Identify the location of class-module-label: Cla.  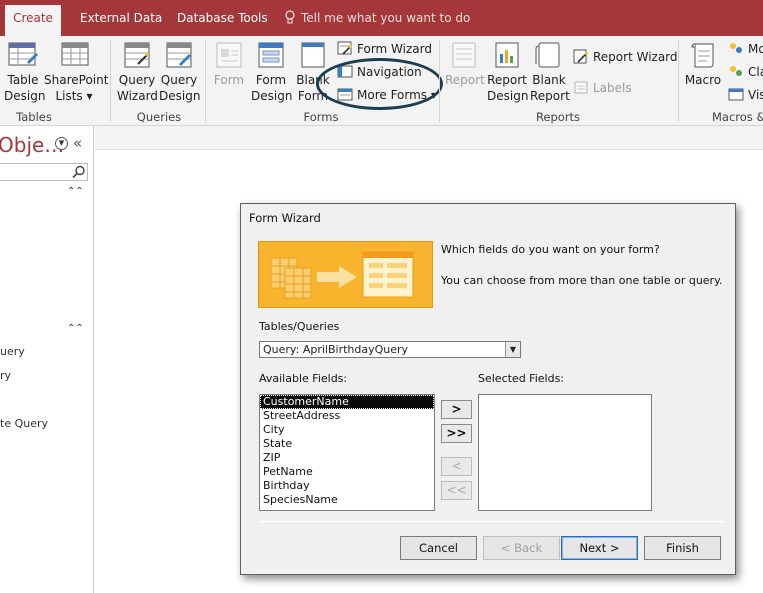
(755, 71).